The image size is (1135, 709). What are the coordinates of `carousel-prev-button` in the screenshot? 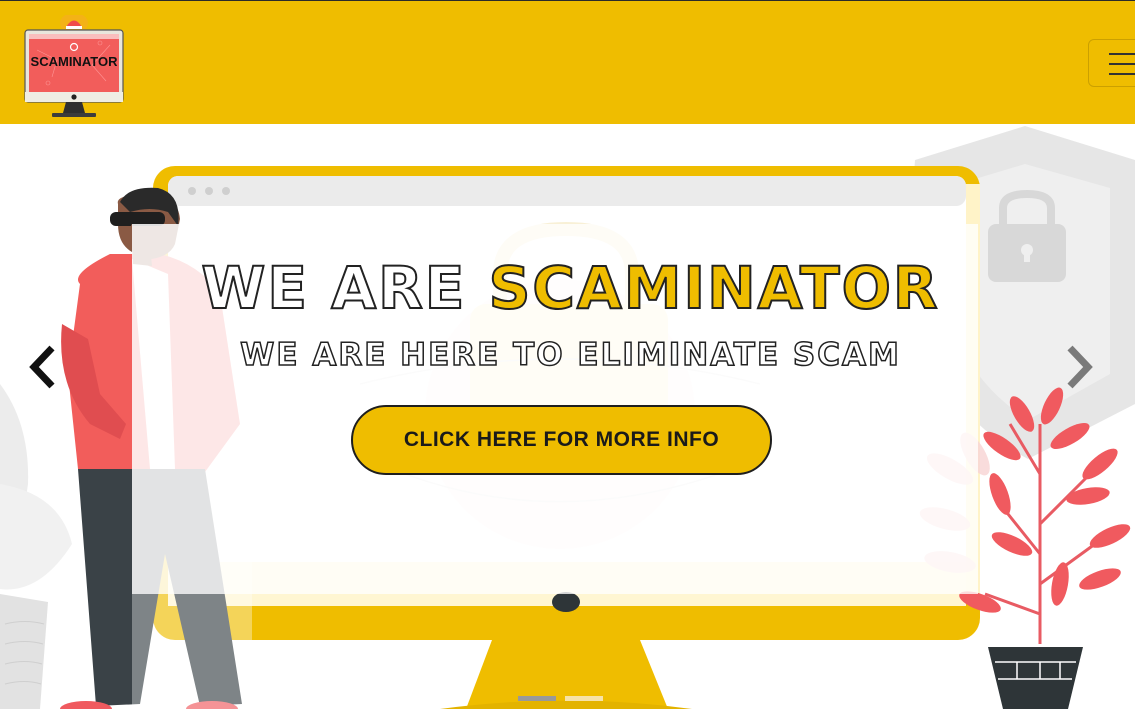 It's located at (42, 367).